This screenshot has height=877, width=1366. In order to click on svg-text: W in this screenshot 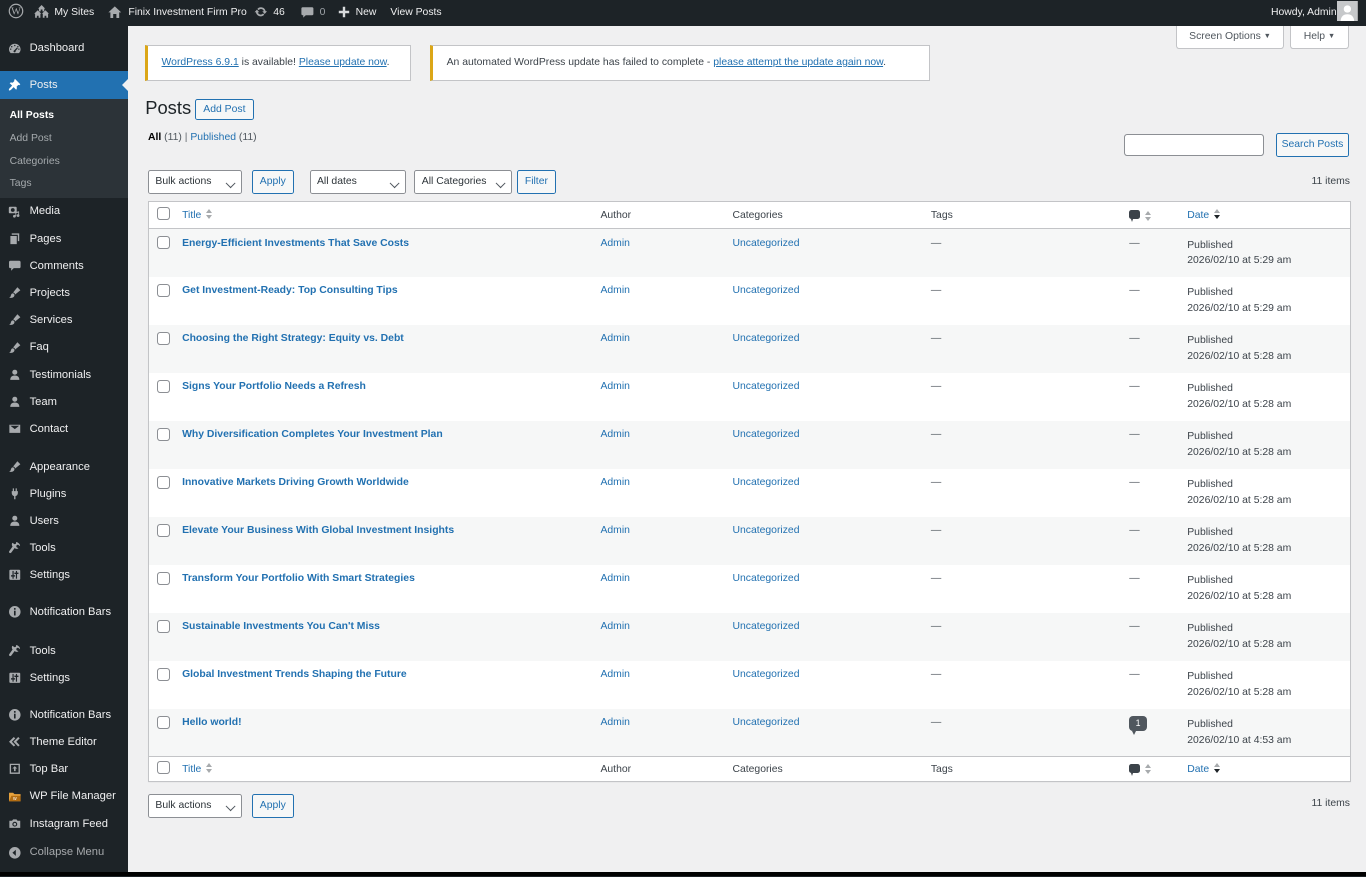, I will do `click(16, 12)`.